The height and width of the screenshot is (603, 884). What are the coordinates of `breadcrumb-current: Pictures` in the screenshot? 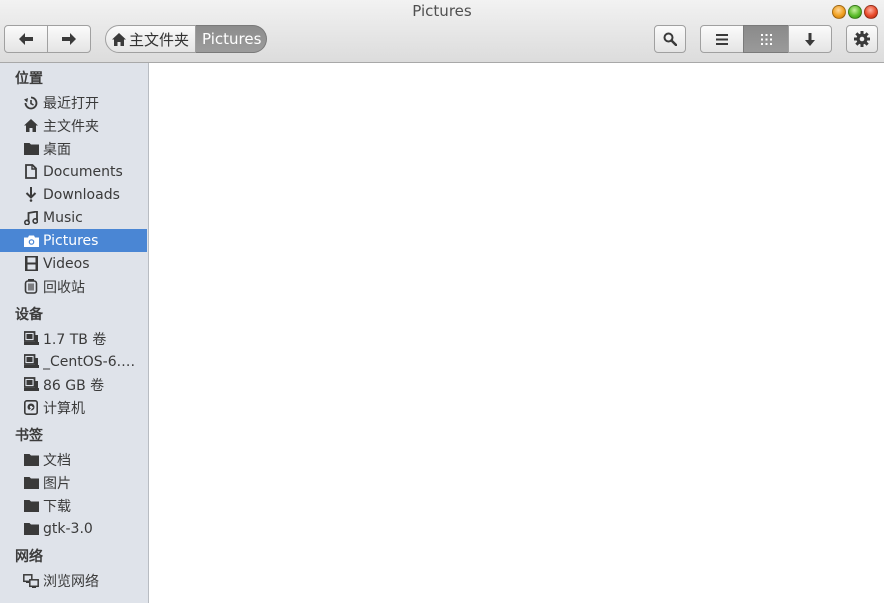 It's located at (232, 39).